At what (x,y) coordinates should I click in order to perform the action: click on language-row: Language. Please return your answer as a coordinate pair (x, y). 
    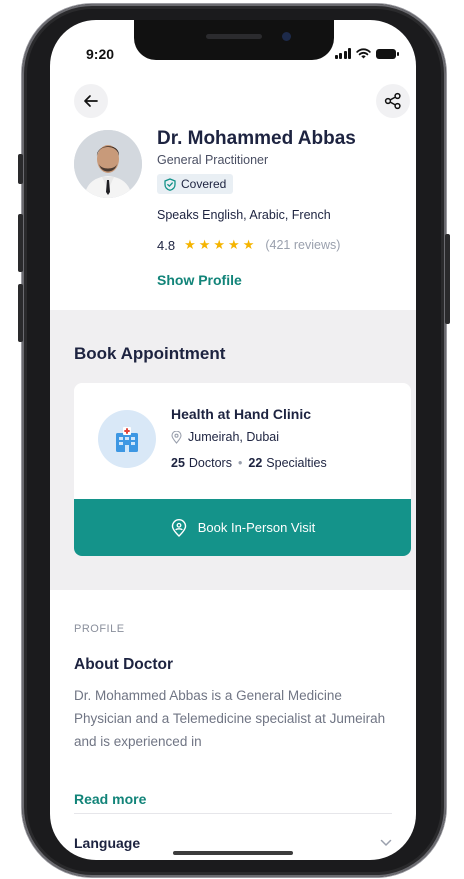
    Looking at the image, I should click on (233, 843).